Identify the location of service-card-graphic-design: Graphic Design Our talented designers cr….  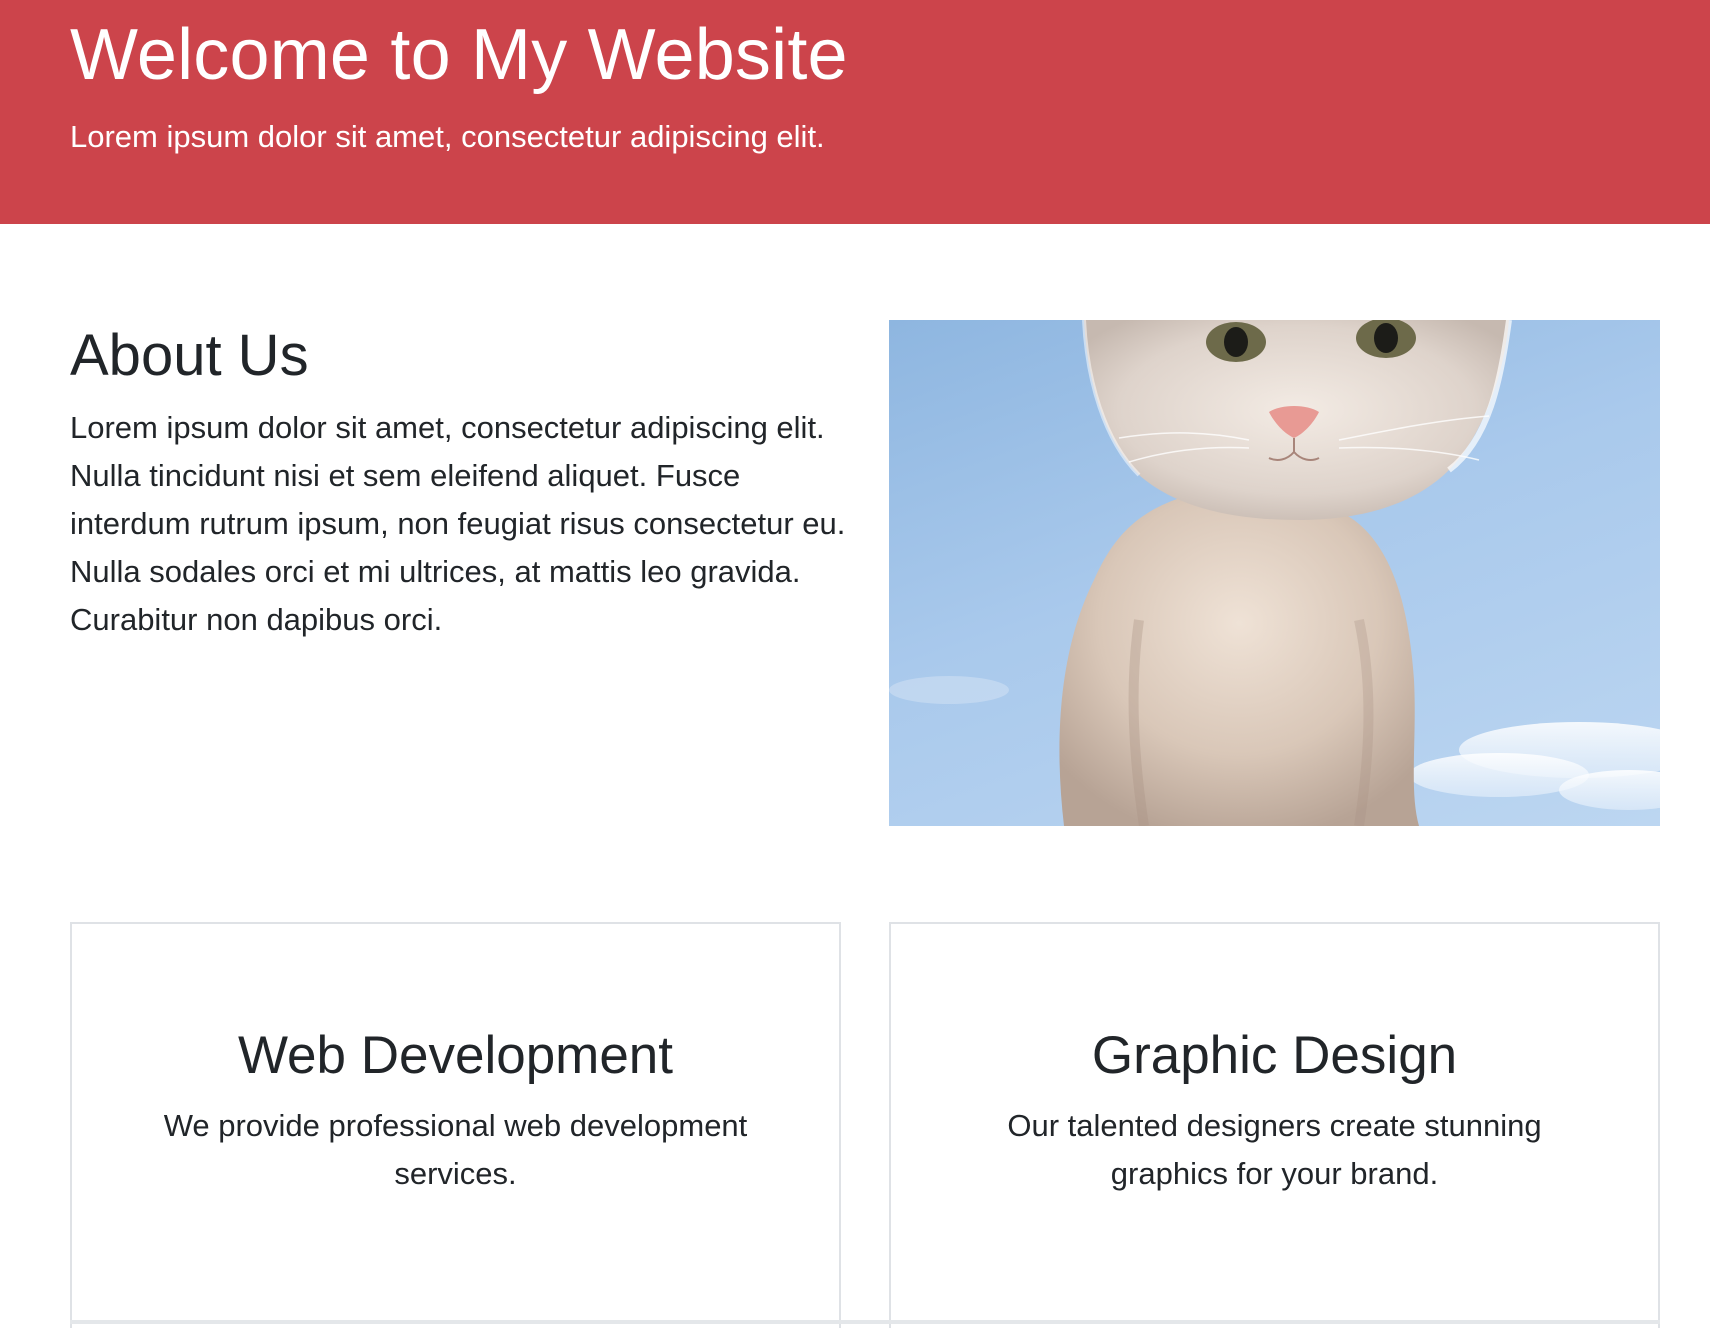
(1274, 1125).